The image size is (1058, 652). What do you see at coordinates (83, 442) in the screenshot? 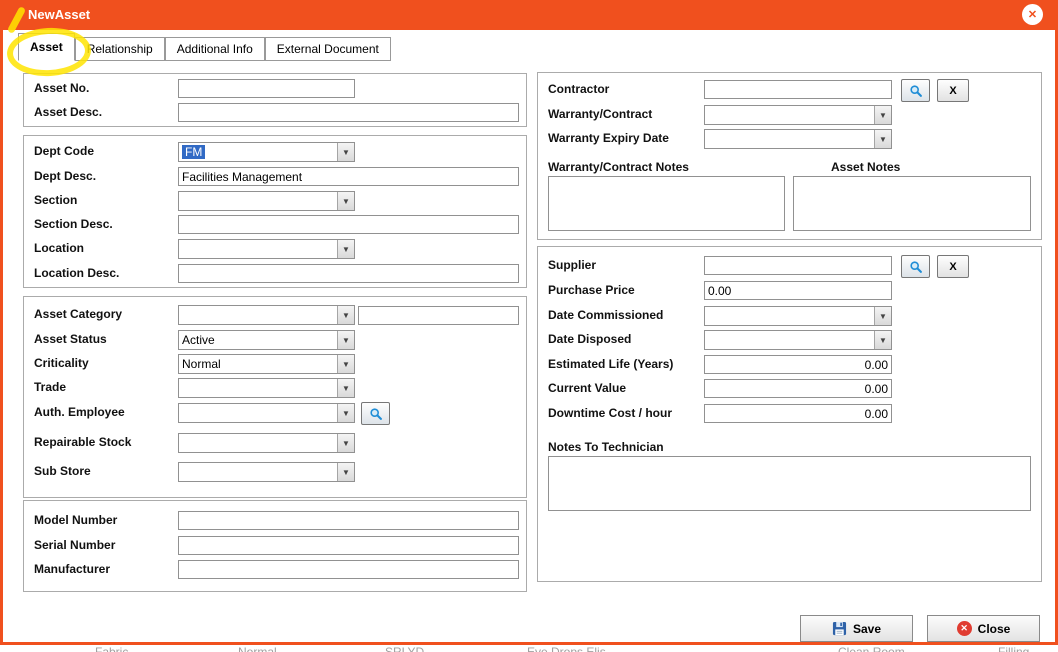
I see `repairable-stock-label: Repairable Stock` at bounding box center [83, 442].